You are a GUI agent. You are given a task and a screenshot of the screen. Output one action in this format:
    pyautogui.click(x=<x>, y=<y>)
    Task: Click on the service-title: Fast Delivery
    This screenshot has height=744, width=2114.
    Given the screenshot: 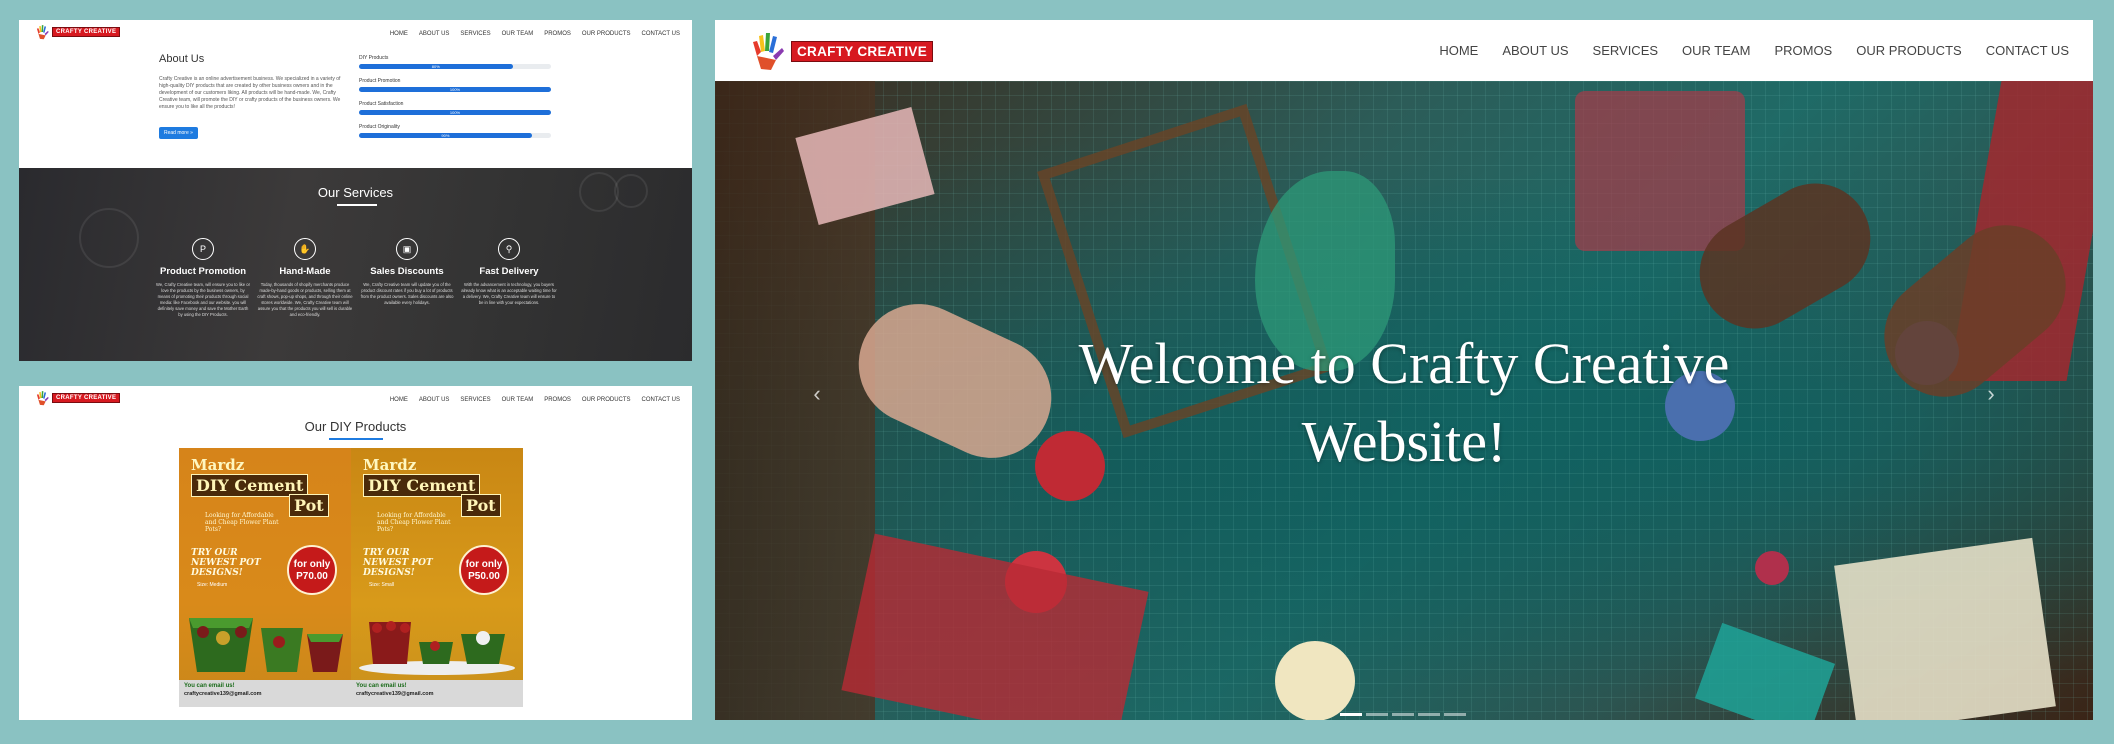 What is the action you would take?
    pyautogui.click(x=509, y=271)
    